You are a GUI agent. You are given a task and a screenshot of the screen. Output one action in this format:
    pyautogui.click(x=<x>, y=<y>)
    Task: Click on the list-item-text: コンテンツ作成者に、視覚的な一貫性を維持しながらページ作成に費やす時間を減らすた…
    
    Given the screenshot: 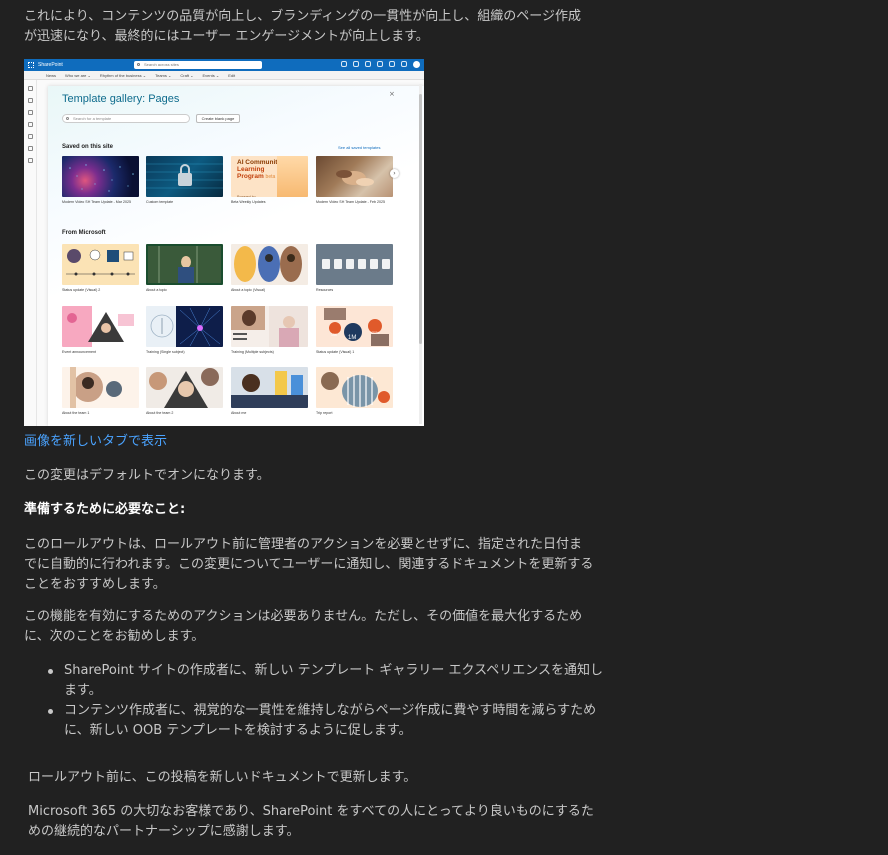 What is the action you would take?
    pyautogui.click(x=330, y=720)
    